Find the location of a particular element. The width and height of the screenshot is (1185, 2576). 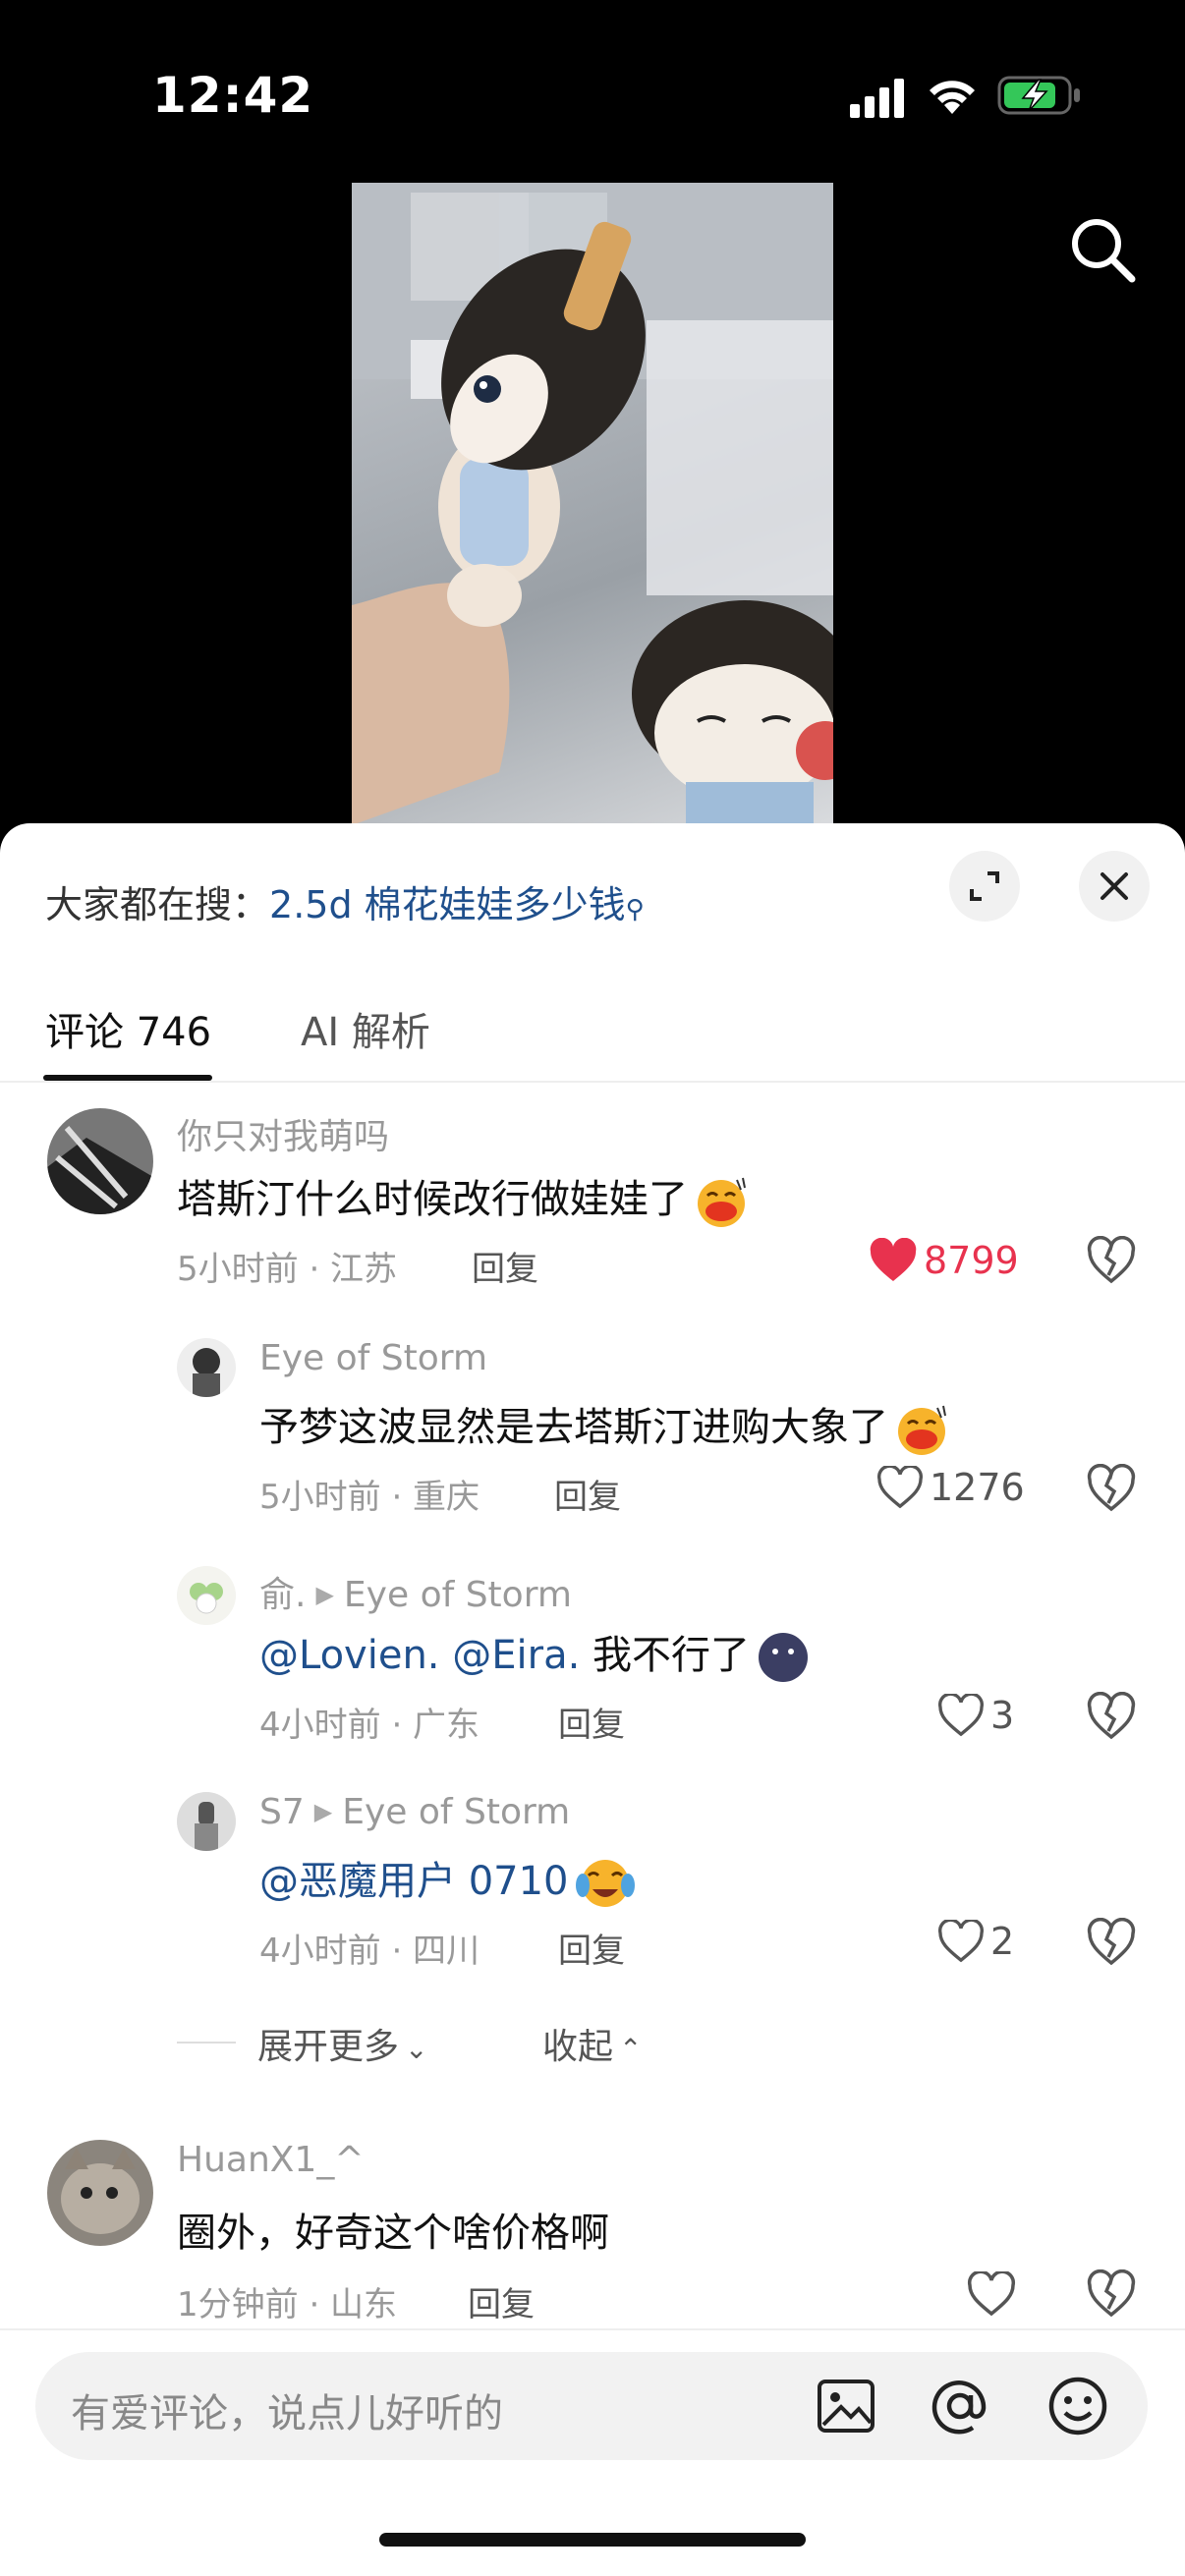

search-small-icon: ⚲ is located at coordinates (635, 909).